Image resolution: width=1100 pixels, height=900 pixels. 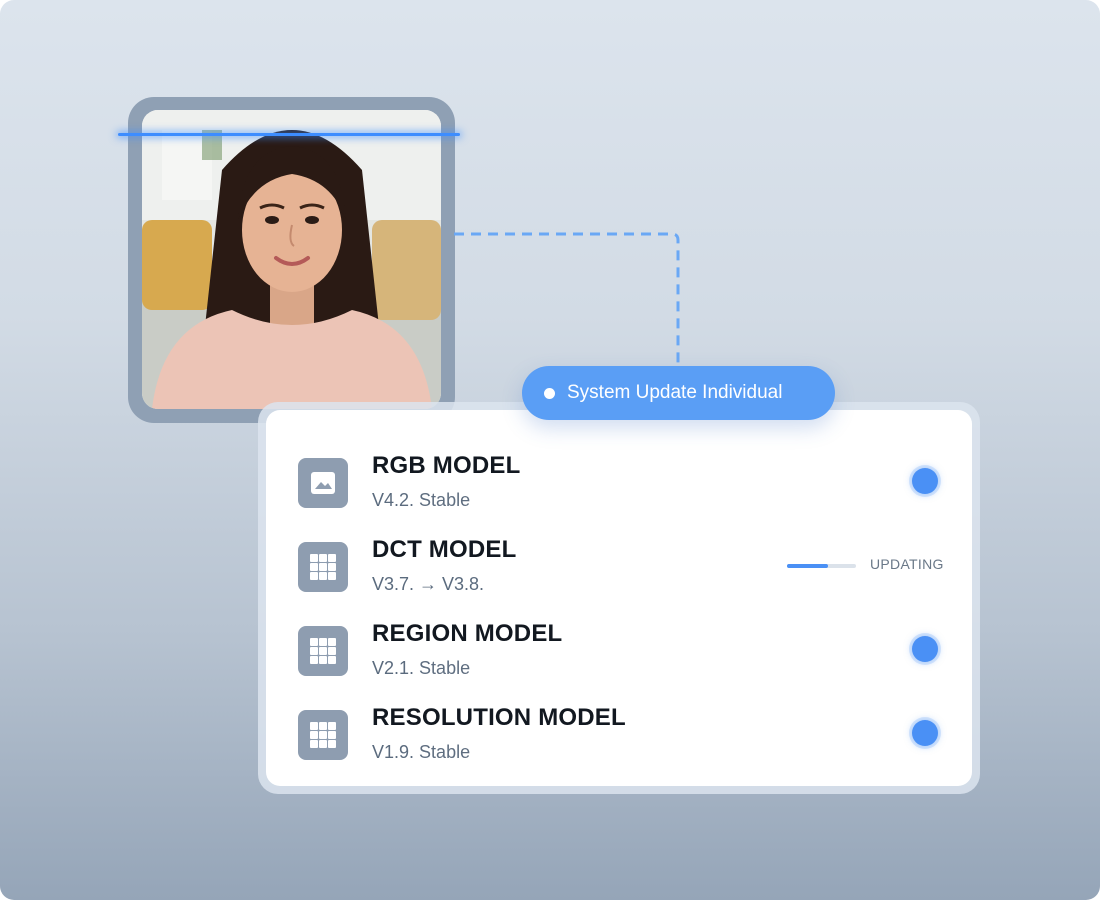 What do you see at coordinates (393, 500) in the screenshot?
I see `model-version: V4.2.` at bounding box center [393, 500].